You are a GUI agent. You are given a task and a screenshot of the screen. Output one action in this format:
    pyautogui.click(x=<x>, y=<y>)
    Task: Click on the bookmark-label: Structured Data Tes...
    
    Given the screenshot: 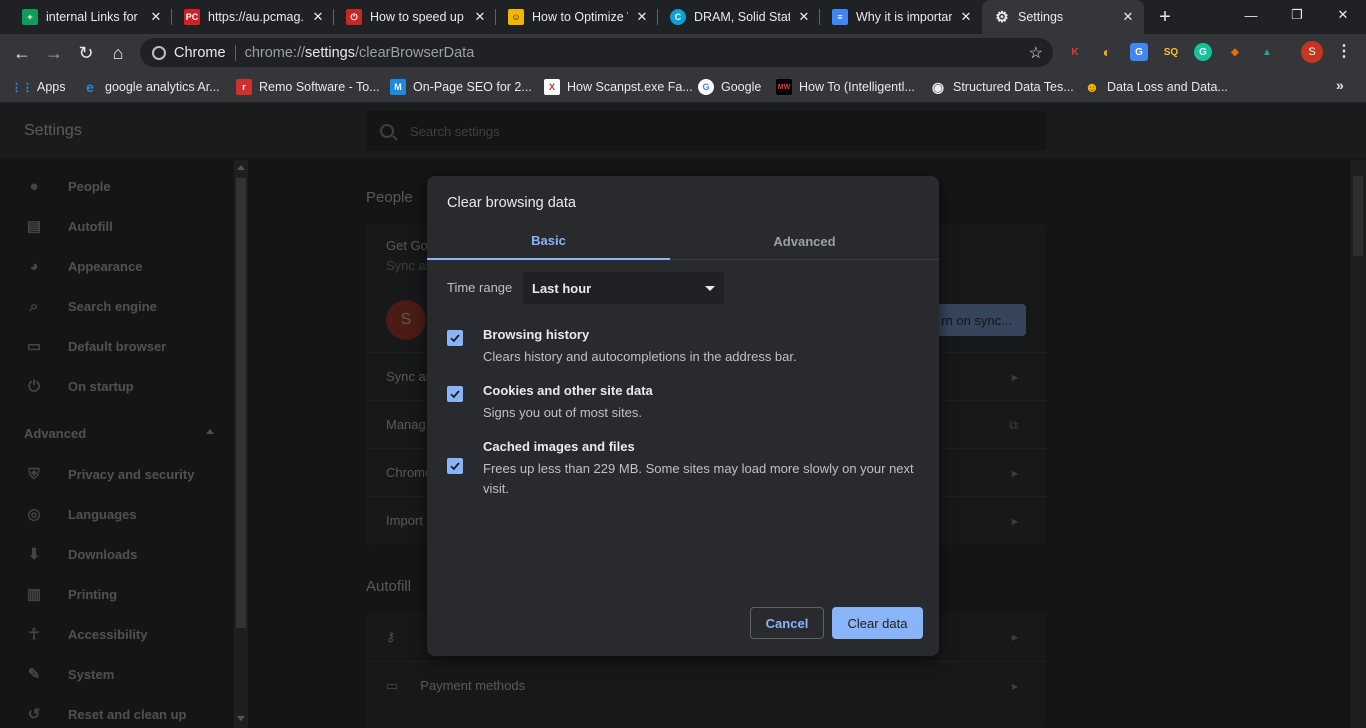 What is the action you would take?
    pyautogui.click(x=1013, y=87)
    